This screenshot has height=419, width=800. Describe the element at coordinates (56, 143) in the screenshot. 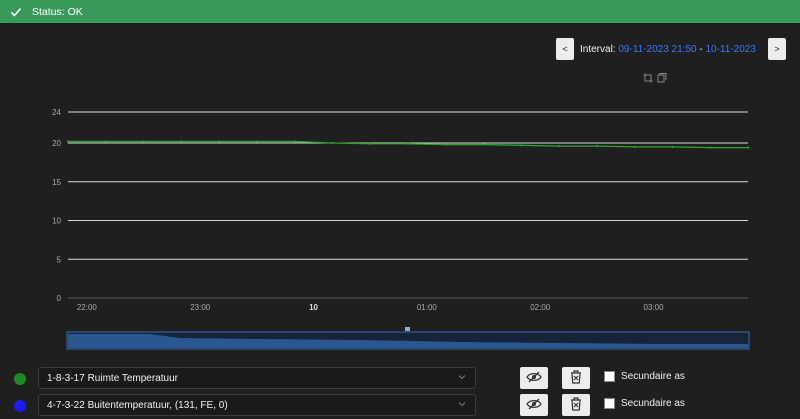

I see `y-tick-label: 20` at that location.